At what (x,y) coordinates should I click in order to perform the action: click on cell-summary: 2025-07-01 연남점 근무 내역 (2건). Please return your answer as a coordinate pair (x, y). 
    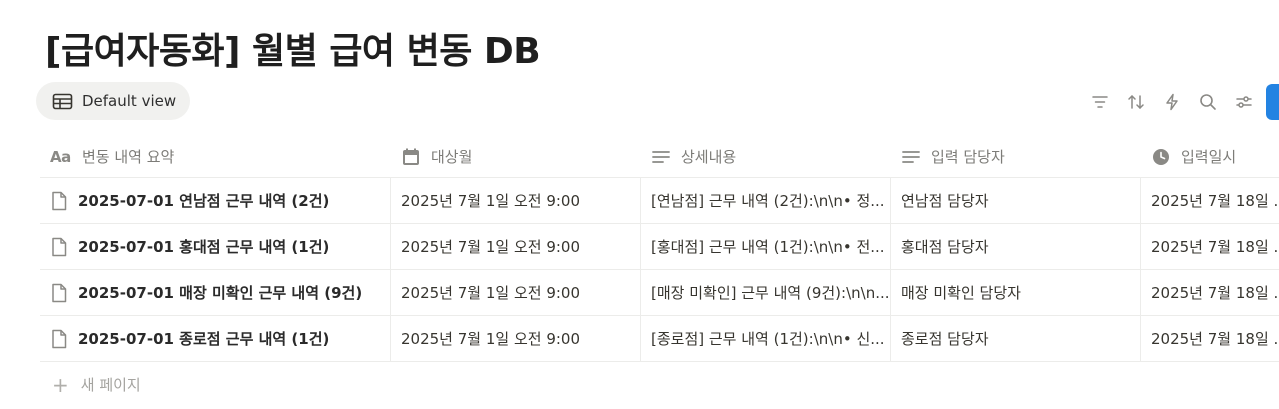
    Looking at the image, I should click on (220, 200).